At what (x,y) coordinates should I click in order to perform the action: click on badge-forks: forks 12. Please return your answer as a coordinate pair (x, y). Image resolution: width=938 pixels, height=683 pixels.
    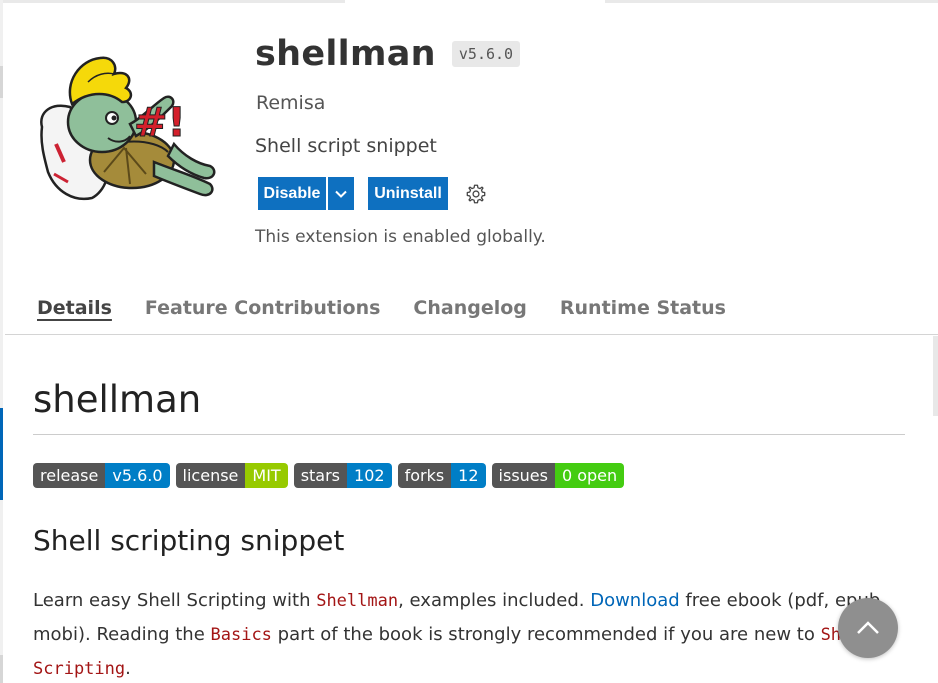
    Looking at the image, I should click on (441, 475).